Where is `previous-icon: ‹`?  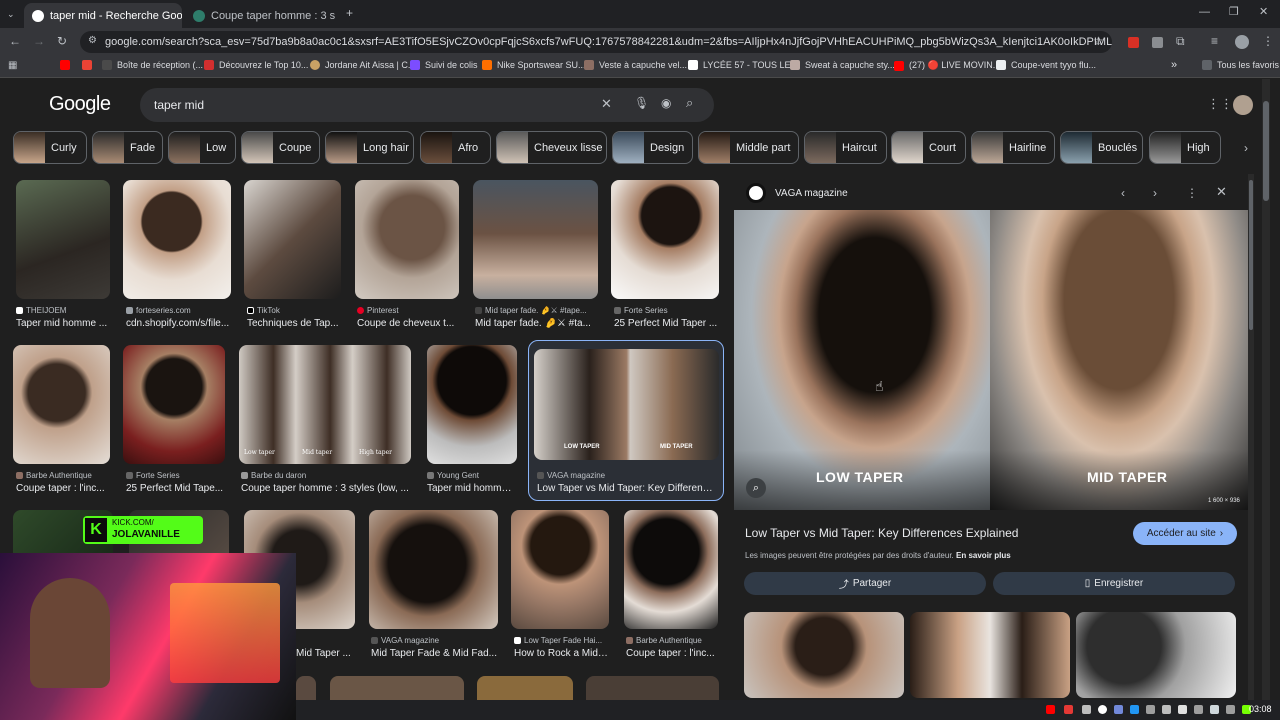
previous-icon: ‹ is located at coordinates (1123, 193).